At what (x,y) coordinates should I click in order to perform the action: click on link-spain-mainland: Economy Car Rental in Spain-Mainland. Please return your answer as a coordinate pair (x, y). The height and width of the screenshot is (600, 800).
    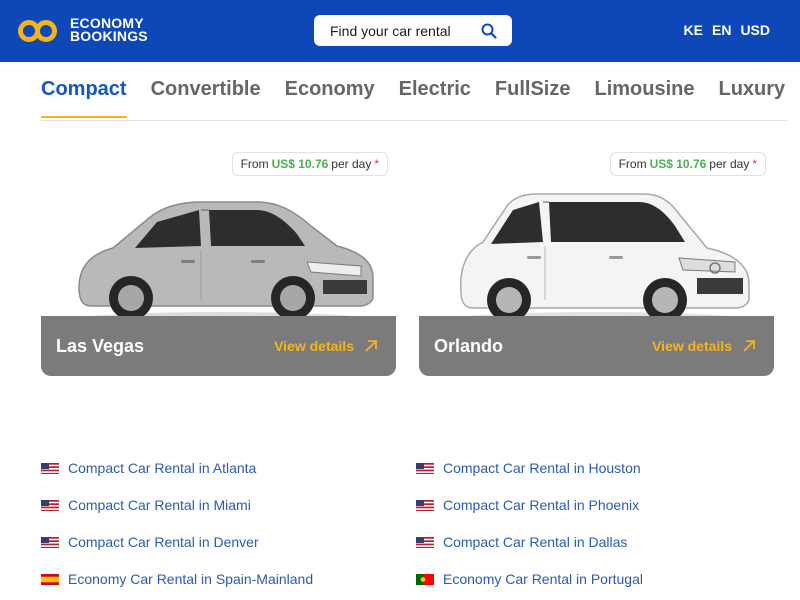
    Looking at the image, I should click on (177, 579).